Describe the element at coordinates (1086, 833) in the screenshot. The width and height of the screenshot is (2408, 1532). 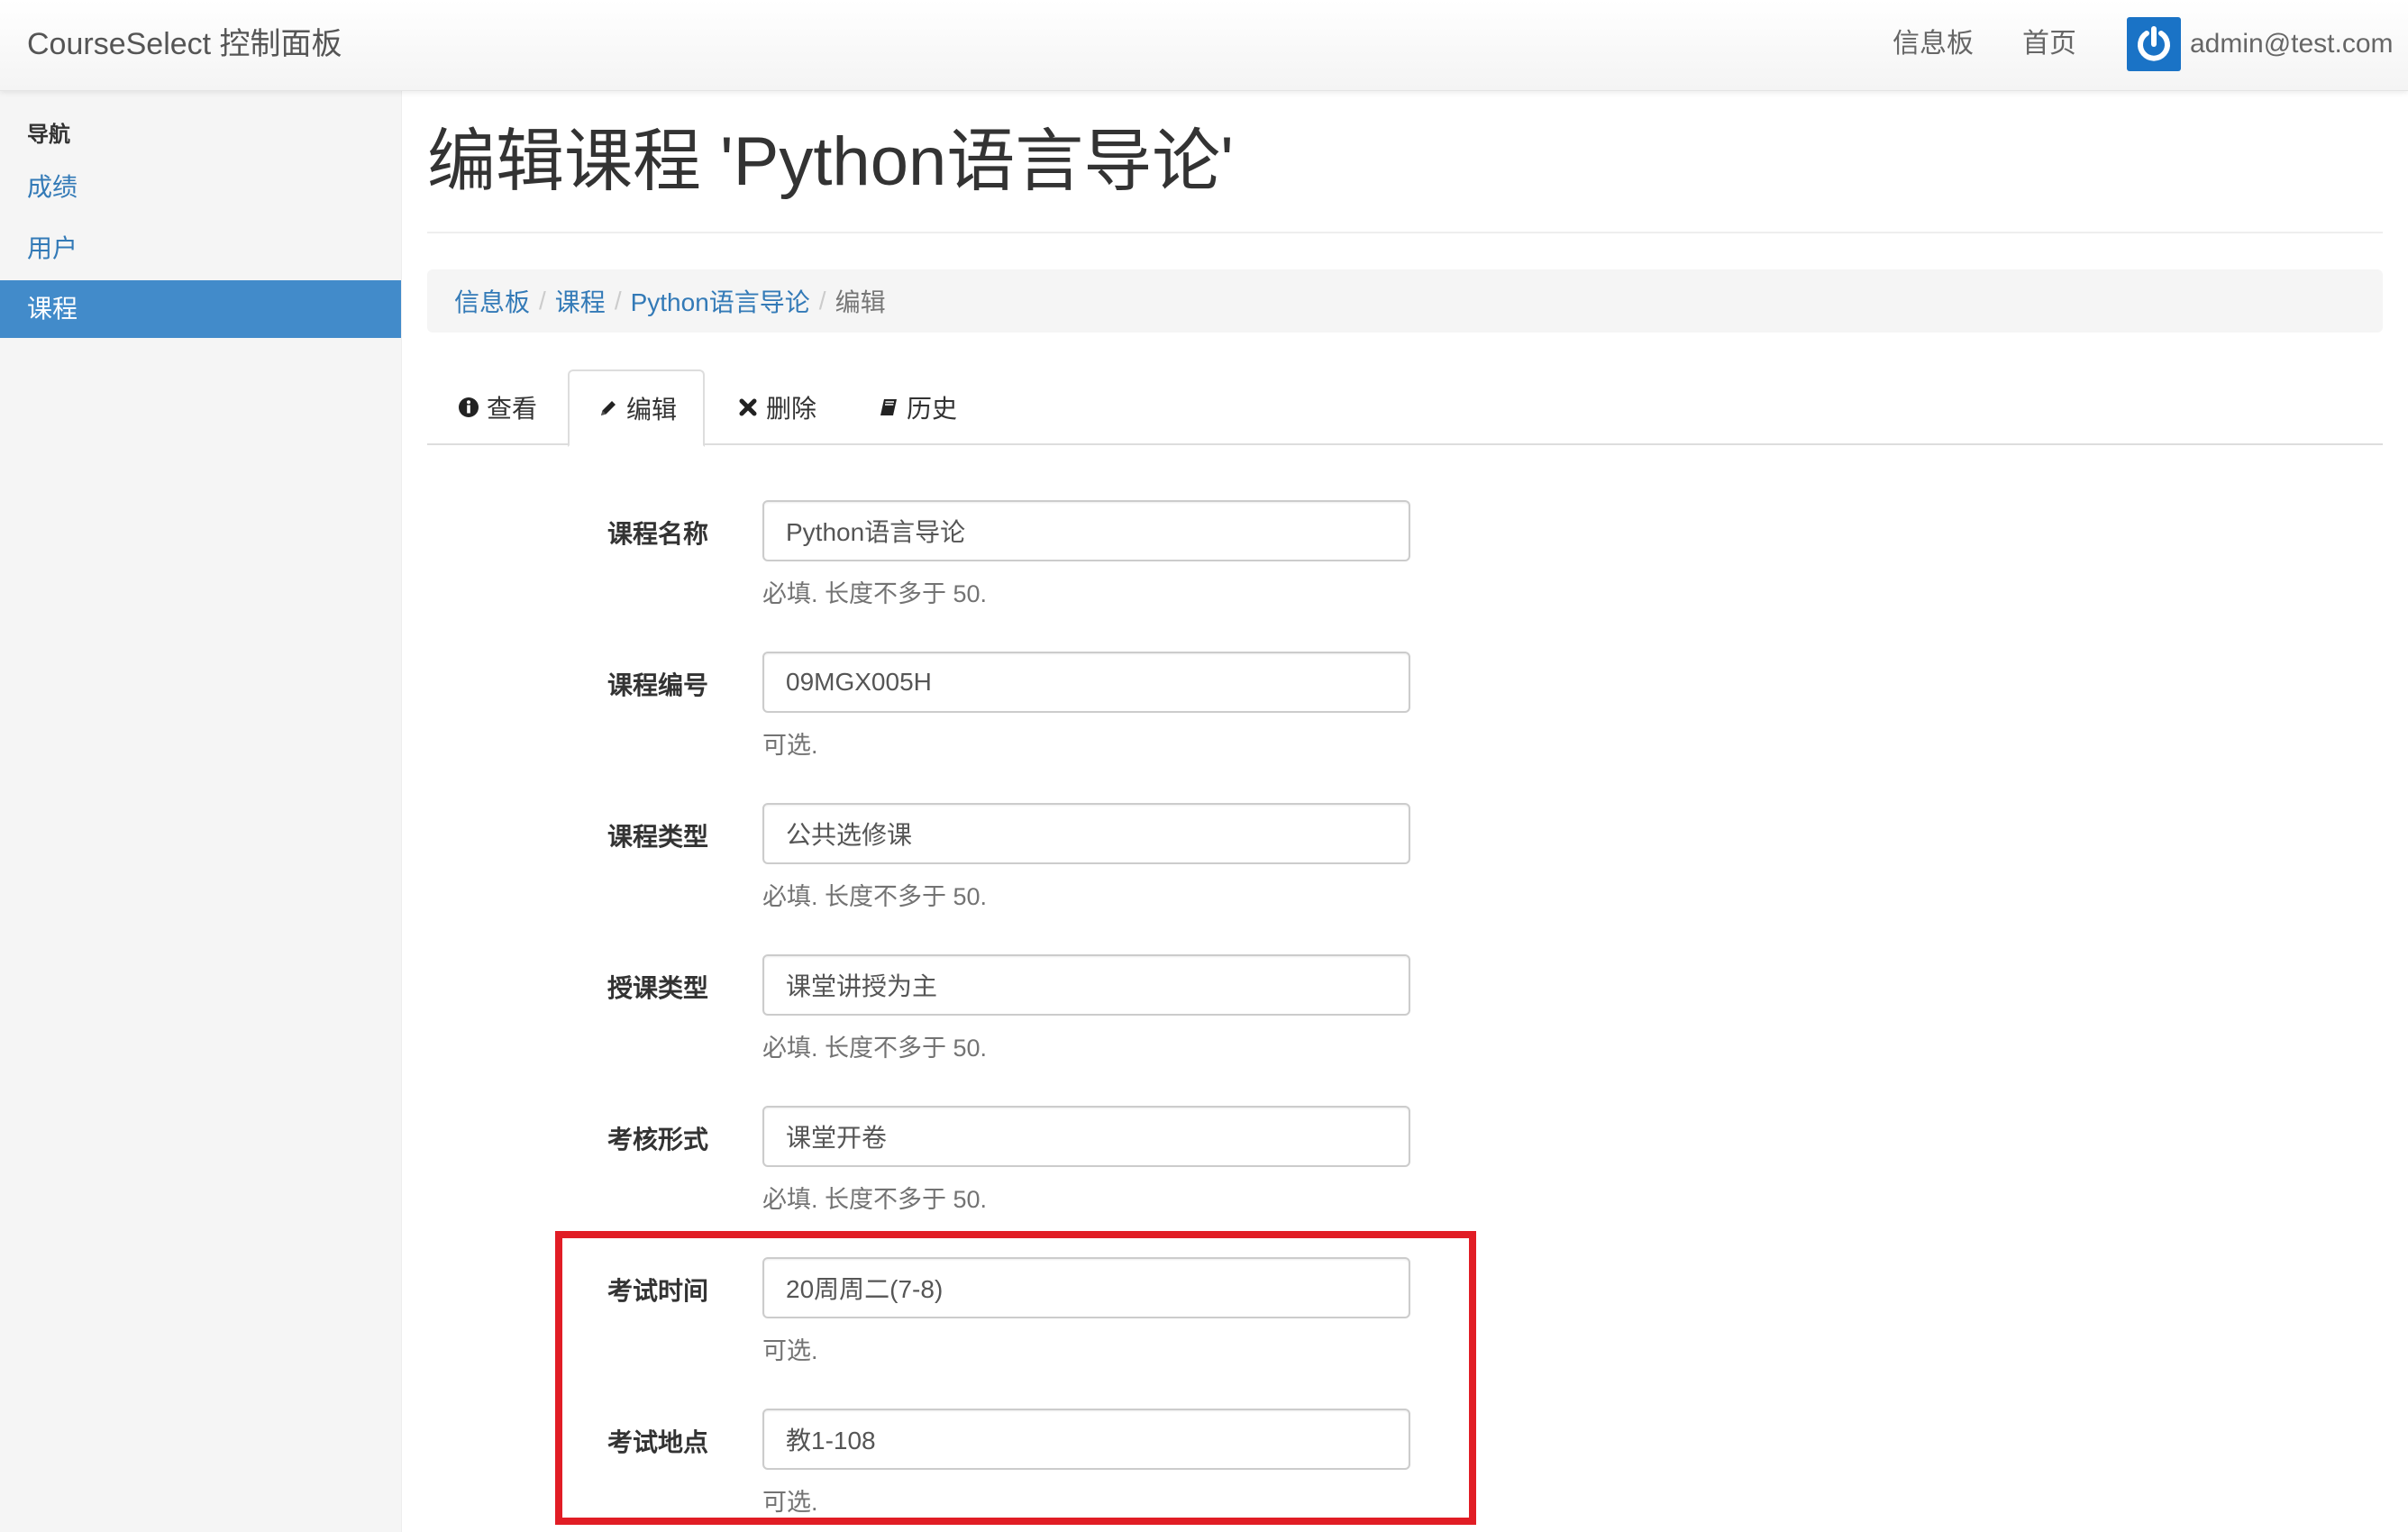
I see `course-type-input` at that location.